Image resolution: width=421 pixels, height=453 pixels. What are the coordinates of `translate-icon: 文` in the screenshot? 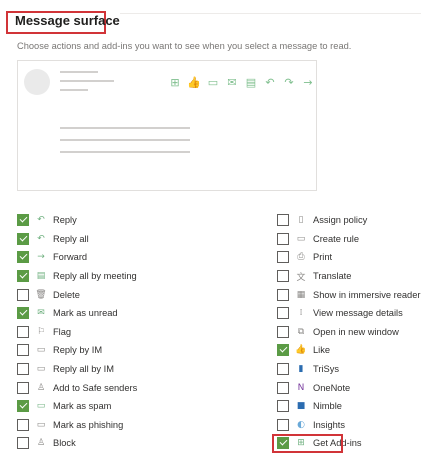 It's located at (301, 277).